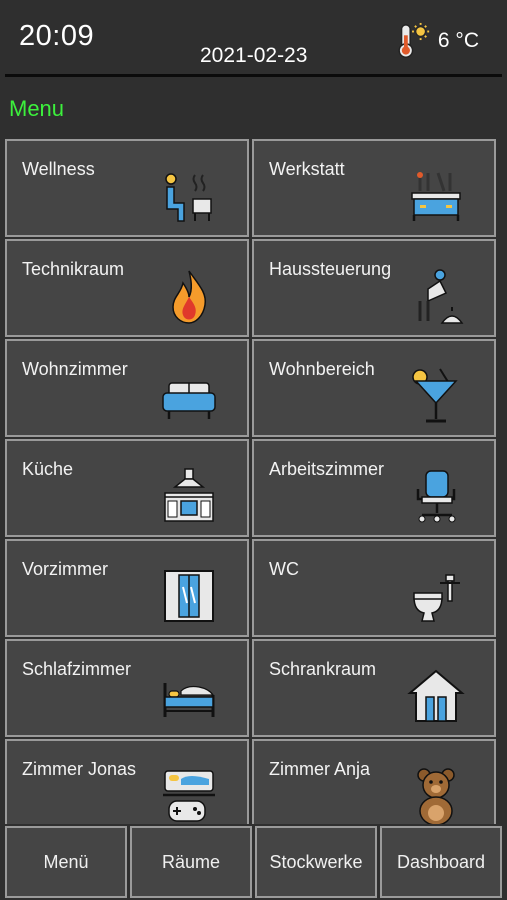  I want to click on sauna-icon, so click(188, 197).